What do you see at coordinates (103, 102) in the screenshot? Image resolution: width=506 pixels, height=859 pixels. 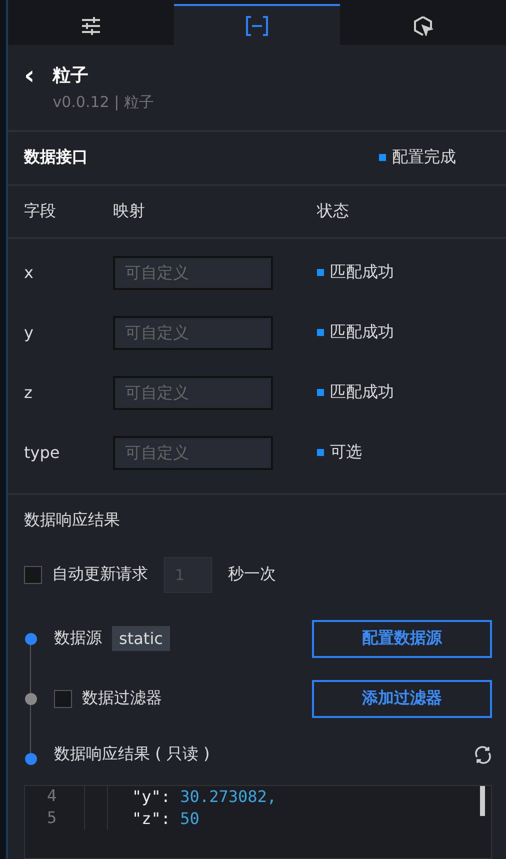 I see `version-text: v0.0.12 | 粒子` at bounding box center [103, 102].